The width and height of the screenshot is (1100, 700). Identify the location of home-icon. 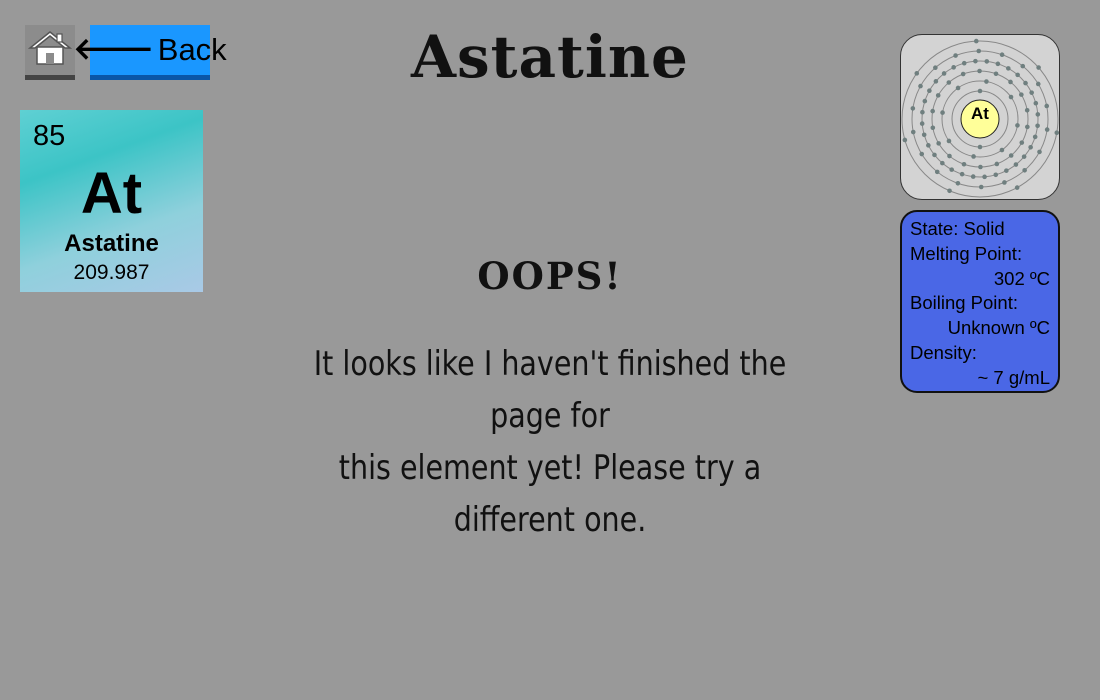
(50, 50).